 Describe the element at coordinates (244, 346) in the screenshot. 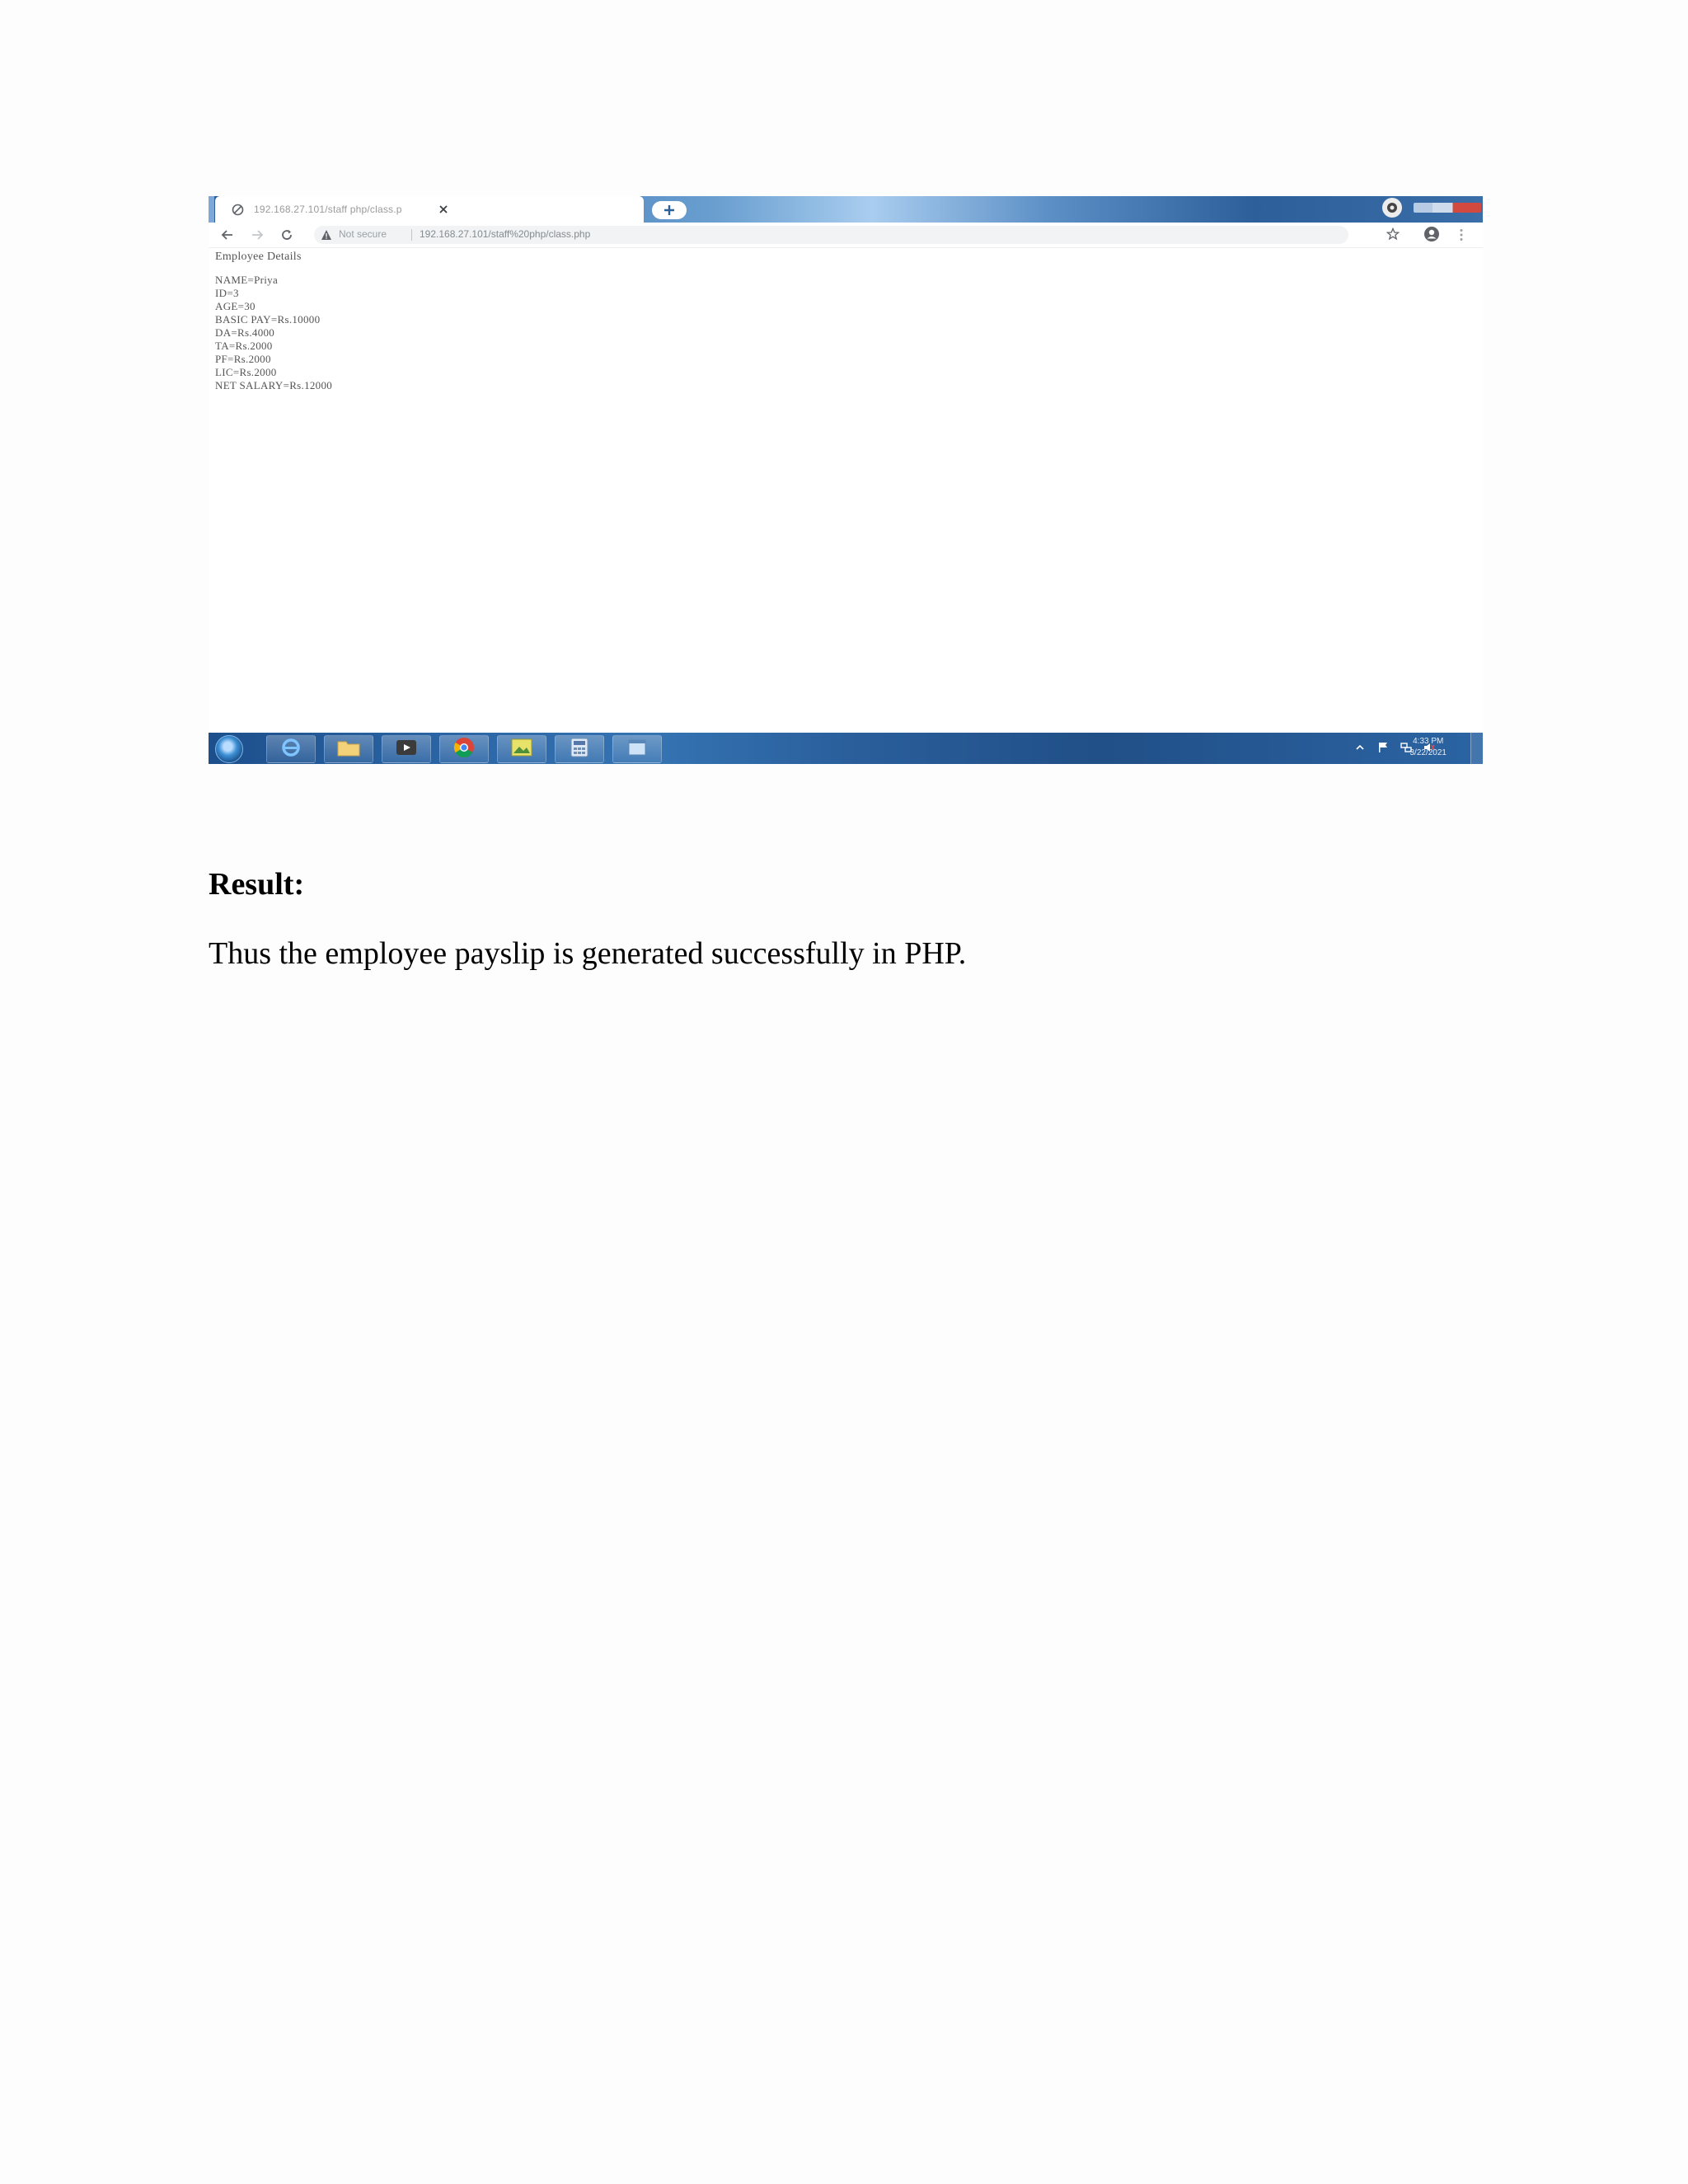

I see `detail-ta: TA=Rs.2000` at that location.